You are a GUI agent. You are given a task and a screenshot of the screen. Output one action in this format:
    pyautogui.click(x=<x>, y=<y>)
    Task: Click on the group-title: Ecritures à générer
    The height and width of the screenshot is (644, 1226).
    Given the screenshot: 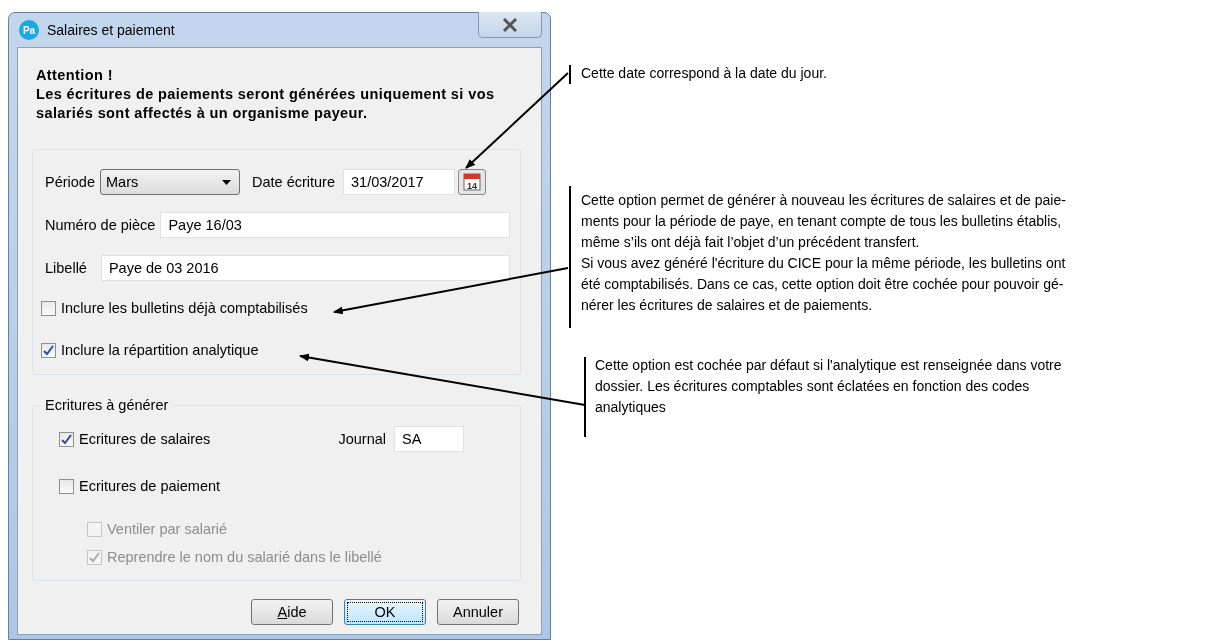 What is the action you would take?
    pyautogui.click(x=107, y=405)
    